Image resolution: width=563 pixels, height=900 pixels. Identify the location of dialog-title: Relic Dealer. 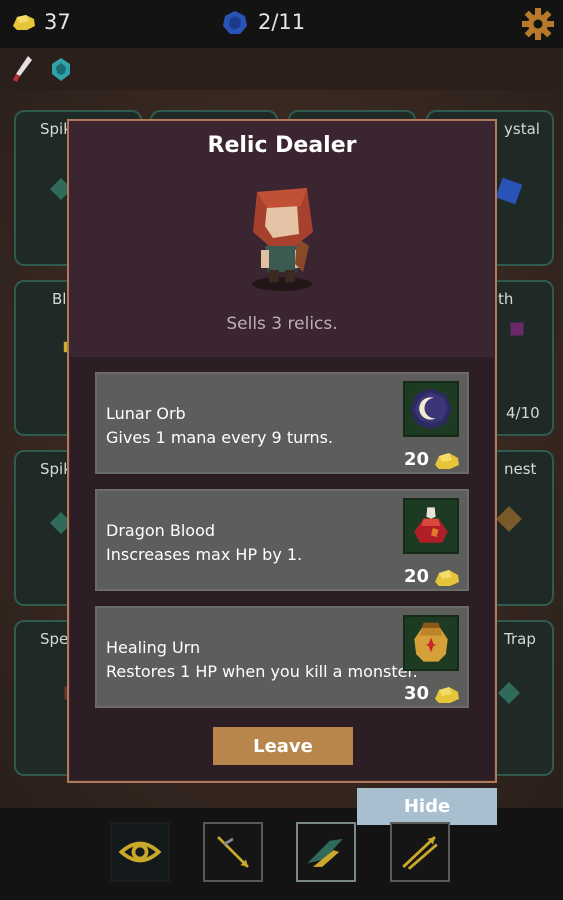
(282, 145).